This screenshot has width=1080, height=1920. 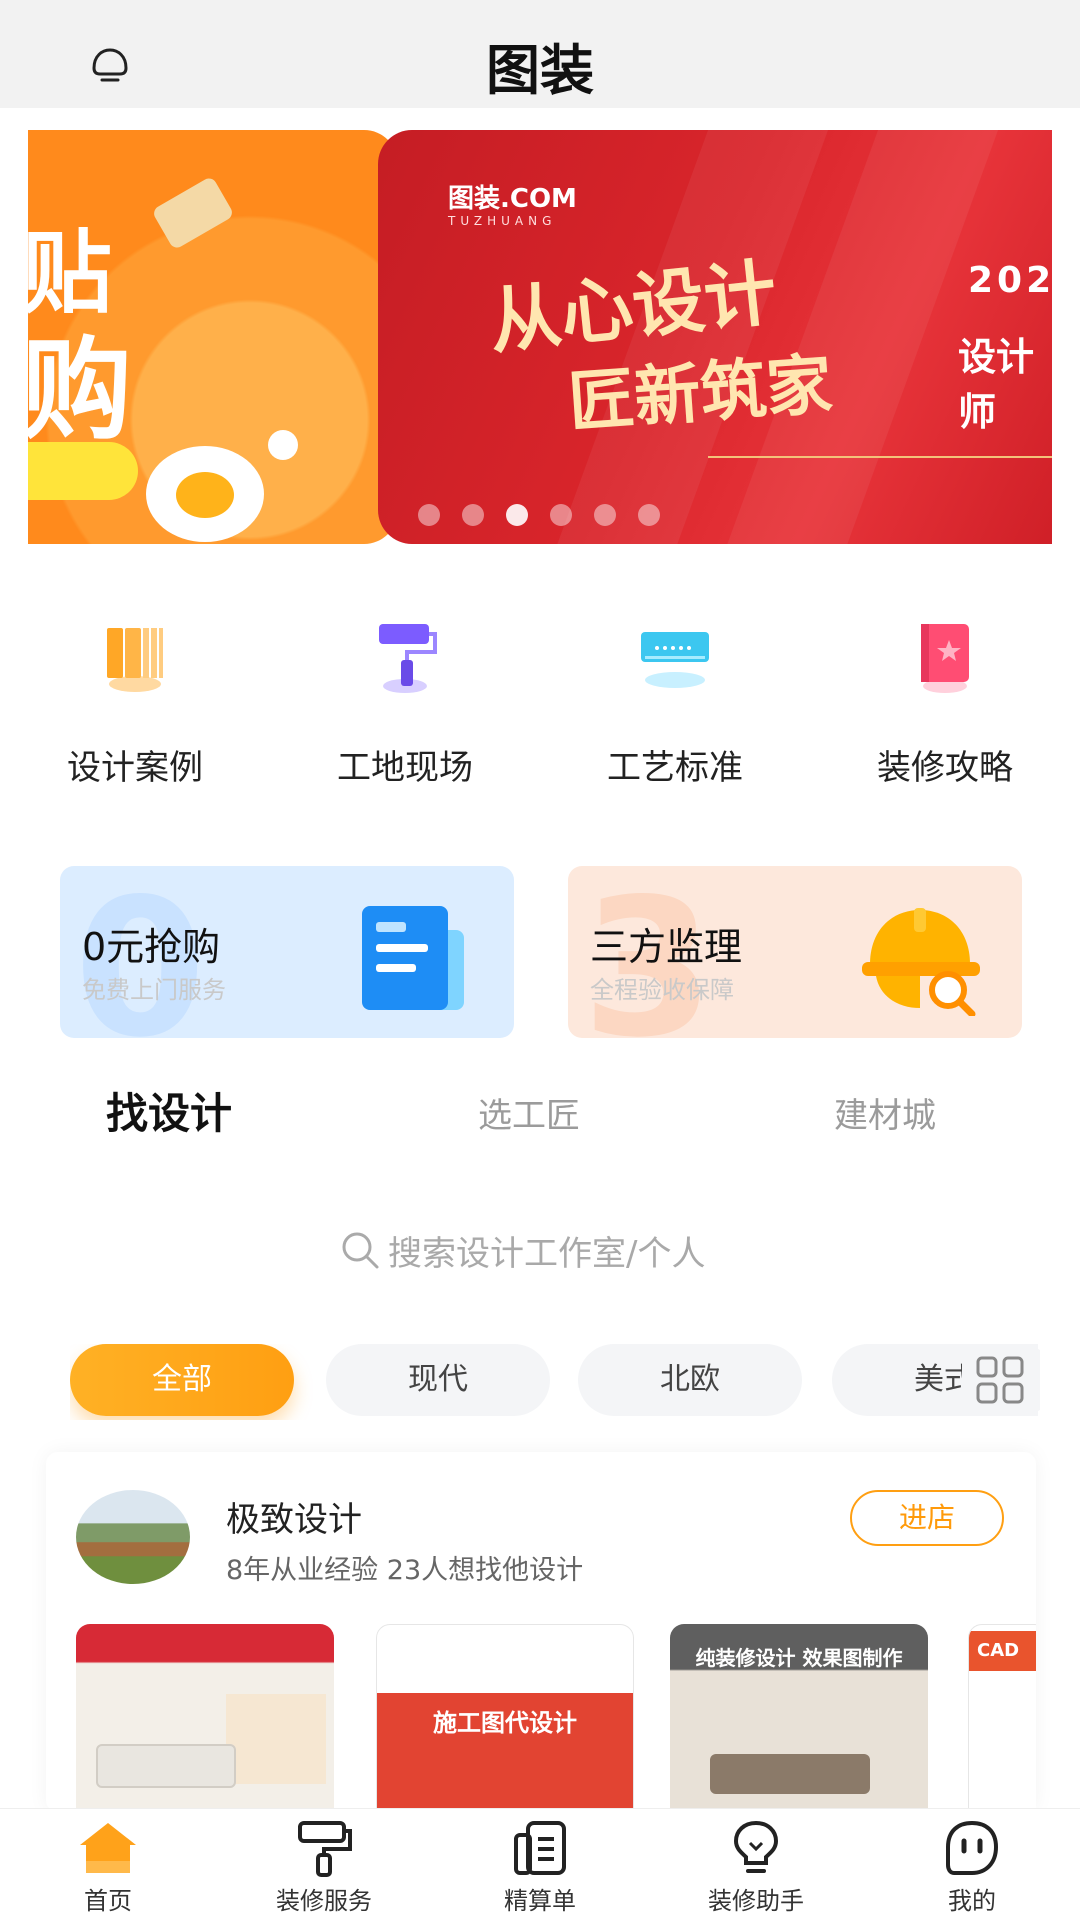 What do you see at coordinates (133, 1537) in the screenshot?
I see `avatar` at bounding box center [133, 1537].